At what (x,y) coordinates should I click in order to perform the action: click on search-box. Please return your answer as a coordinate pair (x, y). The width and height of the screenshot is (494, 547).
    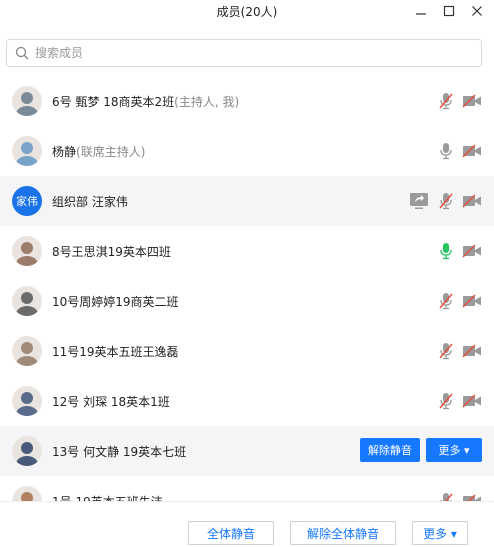
    Looking at the image, I should click on (244, 53).